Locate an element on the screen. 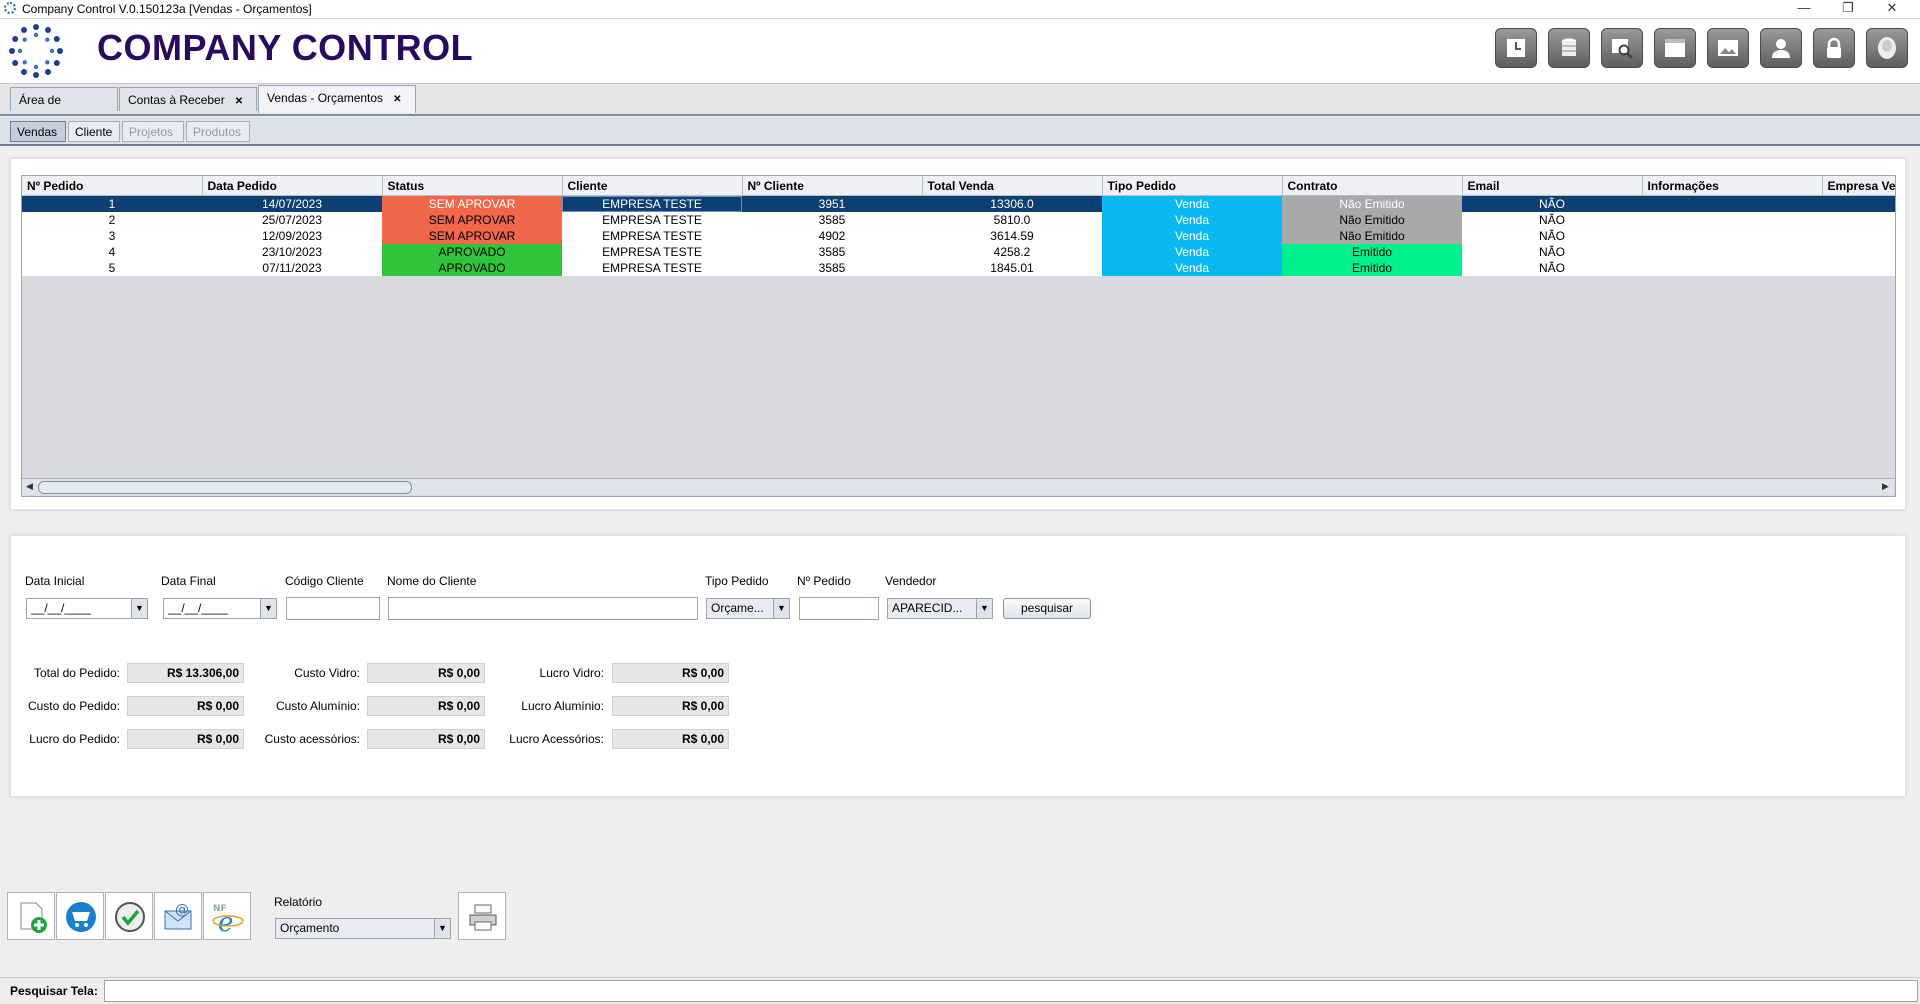  col-header: Contrato is located at coordinates (1372, 186).